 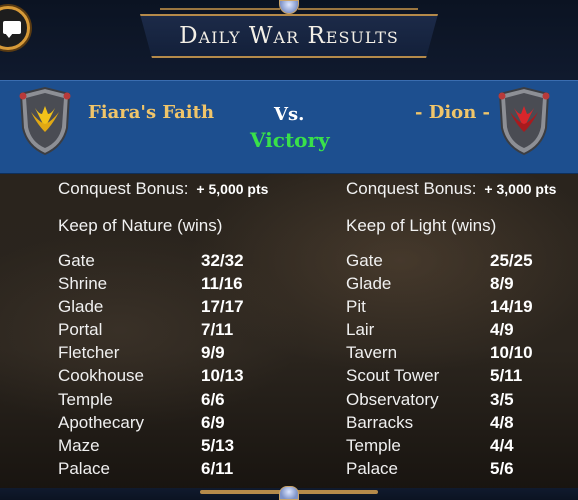 I want to click on keep-title: Keep of Light (wins), so click(x=421, y=225).